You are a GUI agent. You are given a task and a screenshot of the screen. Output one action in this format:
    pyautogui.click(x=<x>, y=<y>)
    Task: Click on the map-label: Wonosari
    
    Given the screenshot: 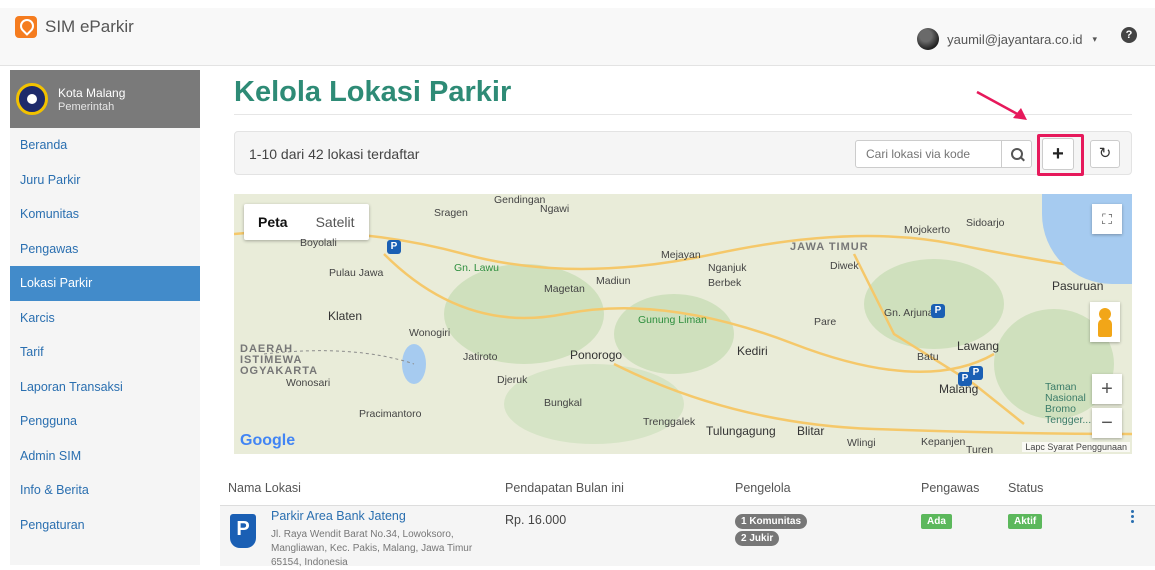 What is the action you would take?
    pyautogui.click(x=308, y=383)
    